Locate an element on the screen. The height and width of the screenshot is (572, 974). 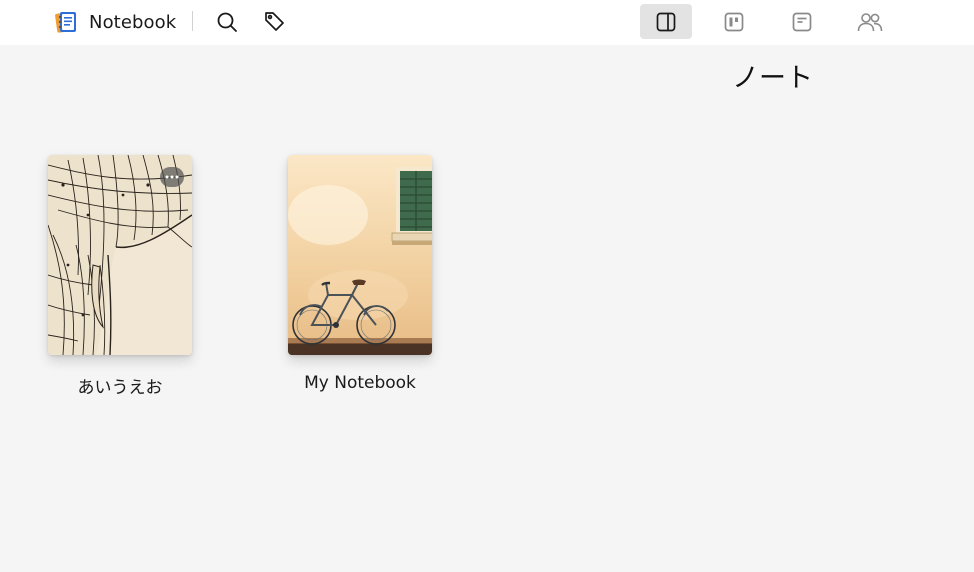
view-shared-button is located at coordinates (870, 21).